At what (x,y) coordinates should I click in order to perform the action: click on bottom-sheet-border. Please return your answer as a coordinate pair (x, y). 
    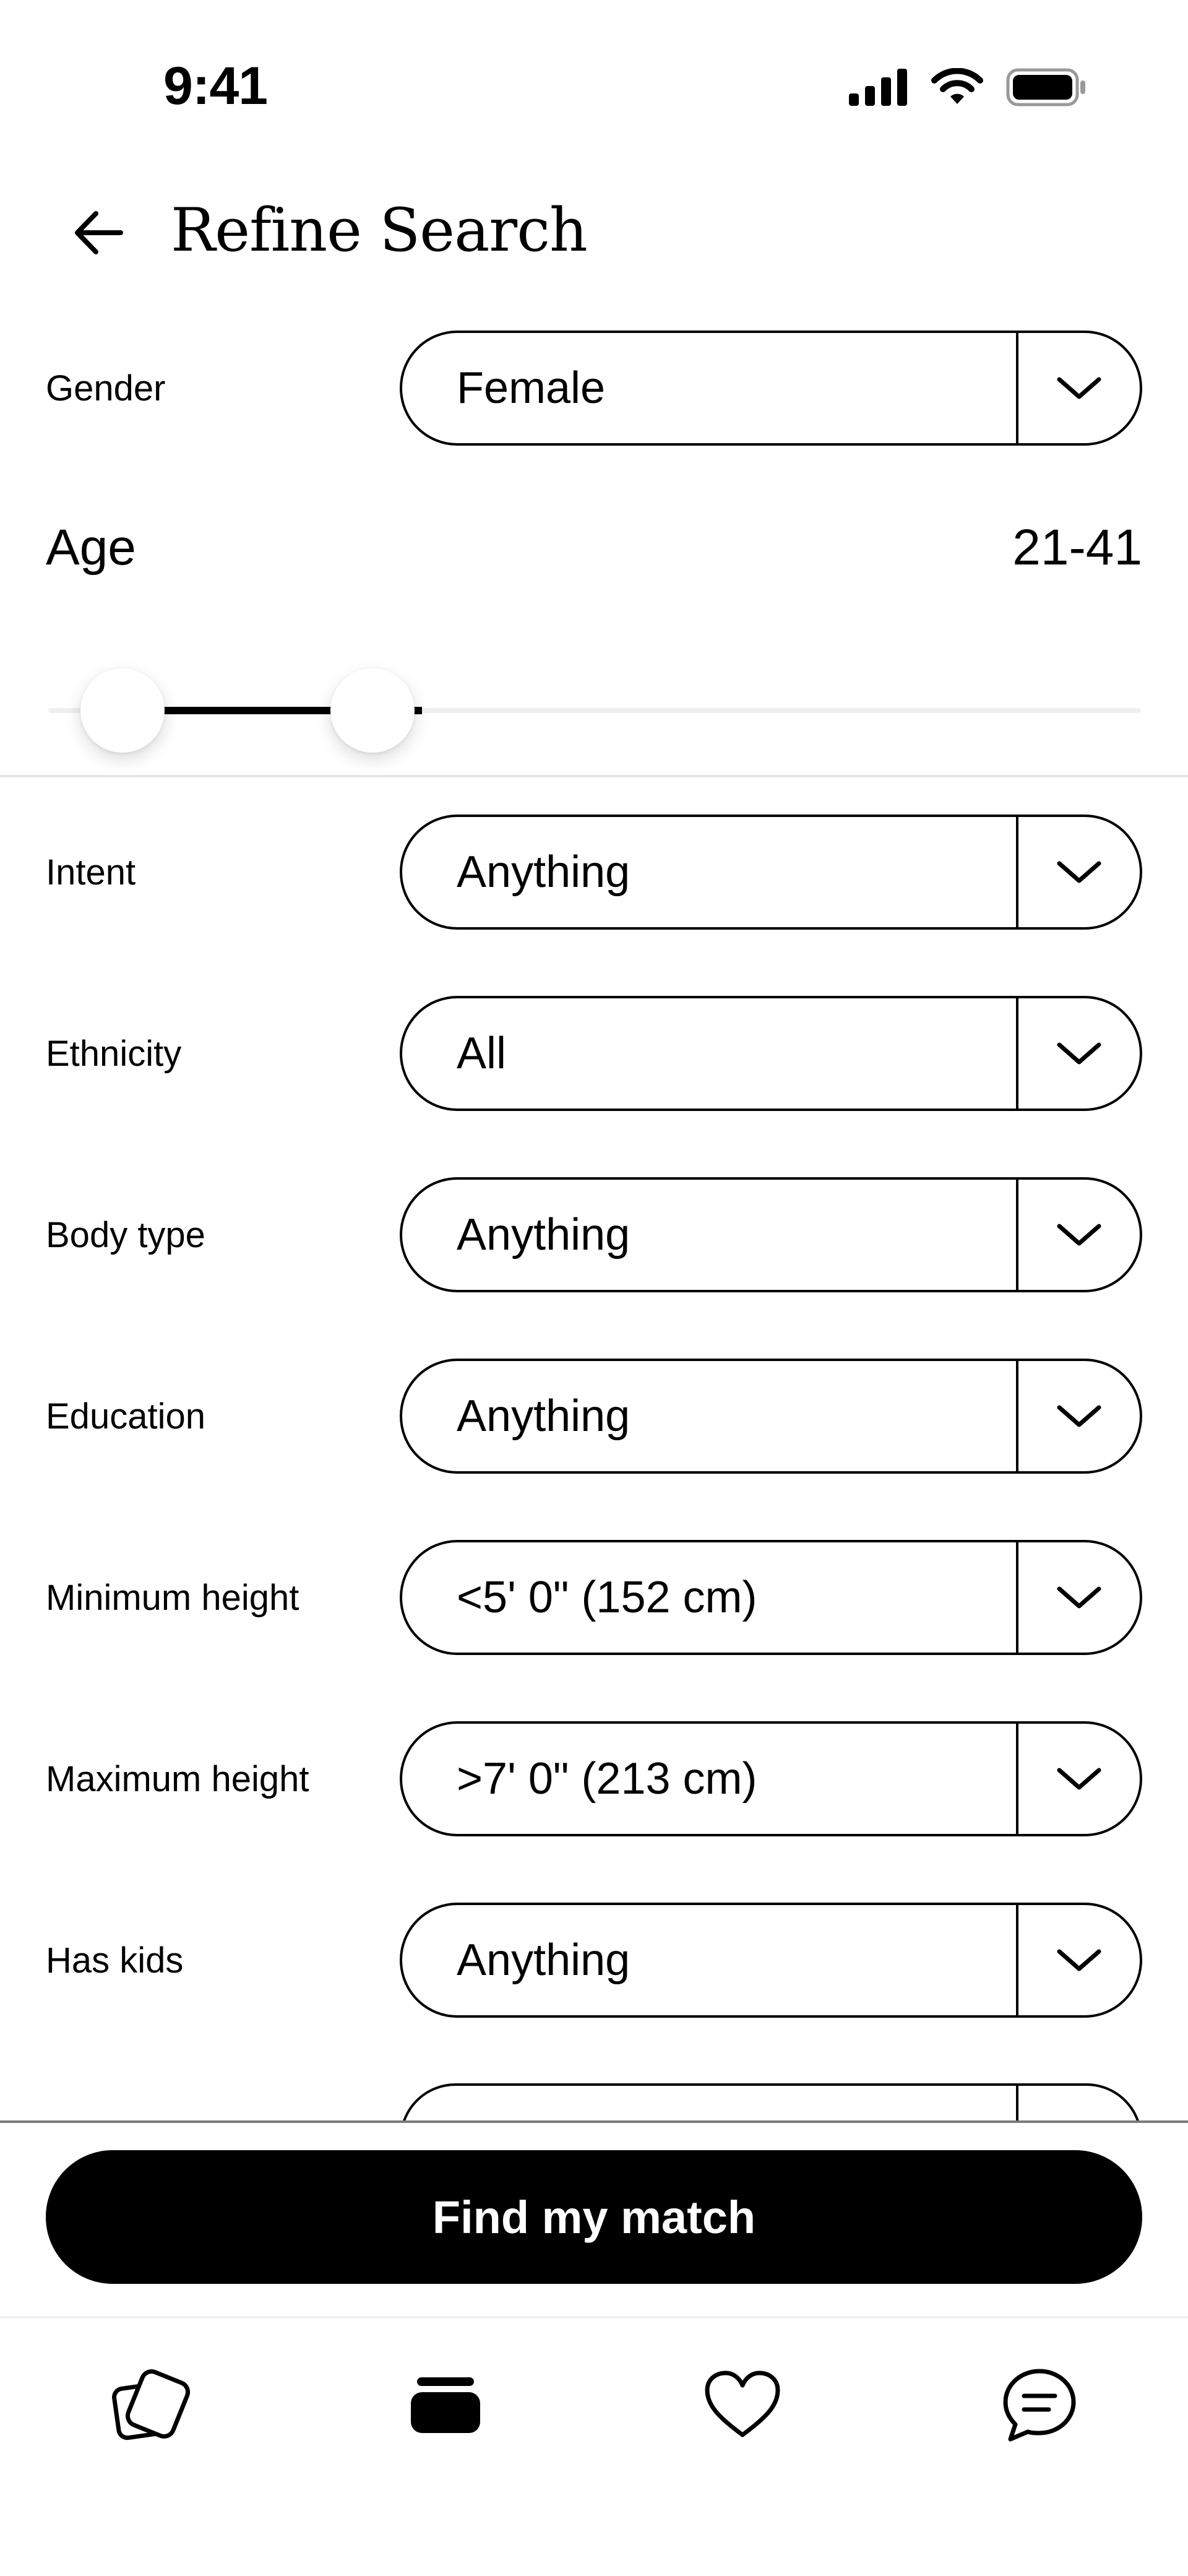
    Looking at the image, I should click on (594, 2121).